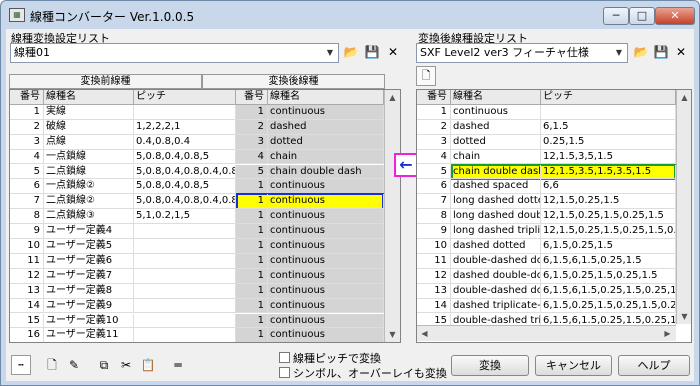 This screenshot has width=700, height=386. What do you see at coordinates (490, 365) in the screenshot?
I see `convert-button: 変換` at bounding box center [490, 365].